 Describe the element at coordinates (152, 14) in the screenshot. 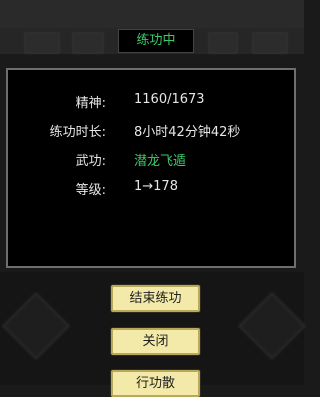

I see `top-bar` at that location.